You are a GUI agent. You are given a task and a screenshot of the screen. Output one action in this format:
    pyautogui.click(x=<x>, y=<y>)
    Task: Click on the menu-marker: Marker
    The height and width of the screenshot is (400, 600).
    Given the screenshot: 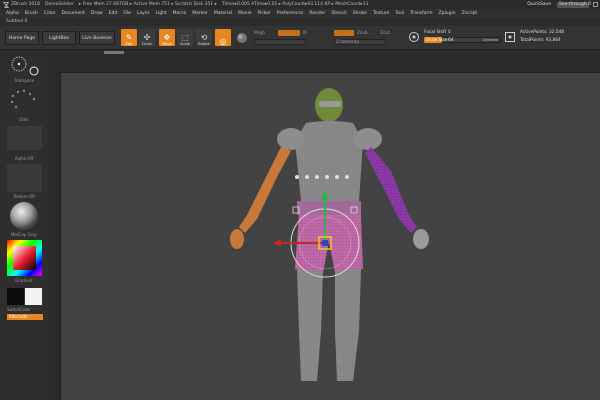 What is the action you would take?
    pyautogui.click(x=200, y=13)
    